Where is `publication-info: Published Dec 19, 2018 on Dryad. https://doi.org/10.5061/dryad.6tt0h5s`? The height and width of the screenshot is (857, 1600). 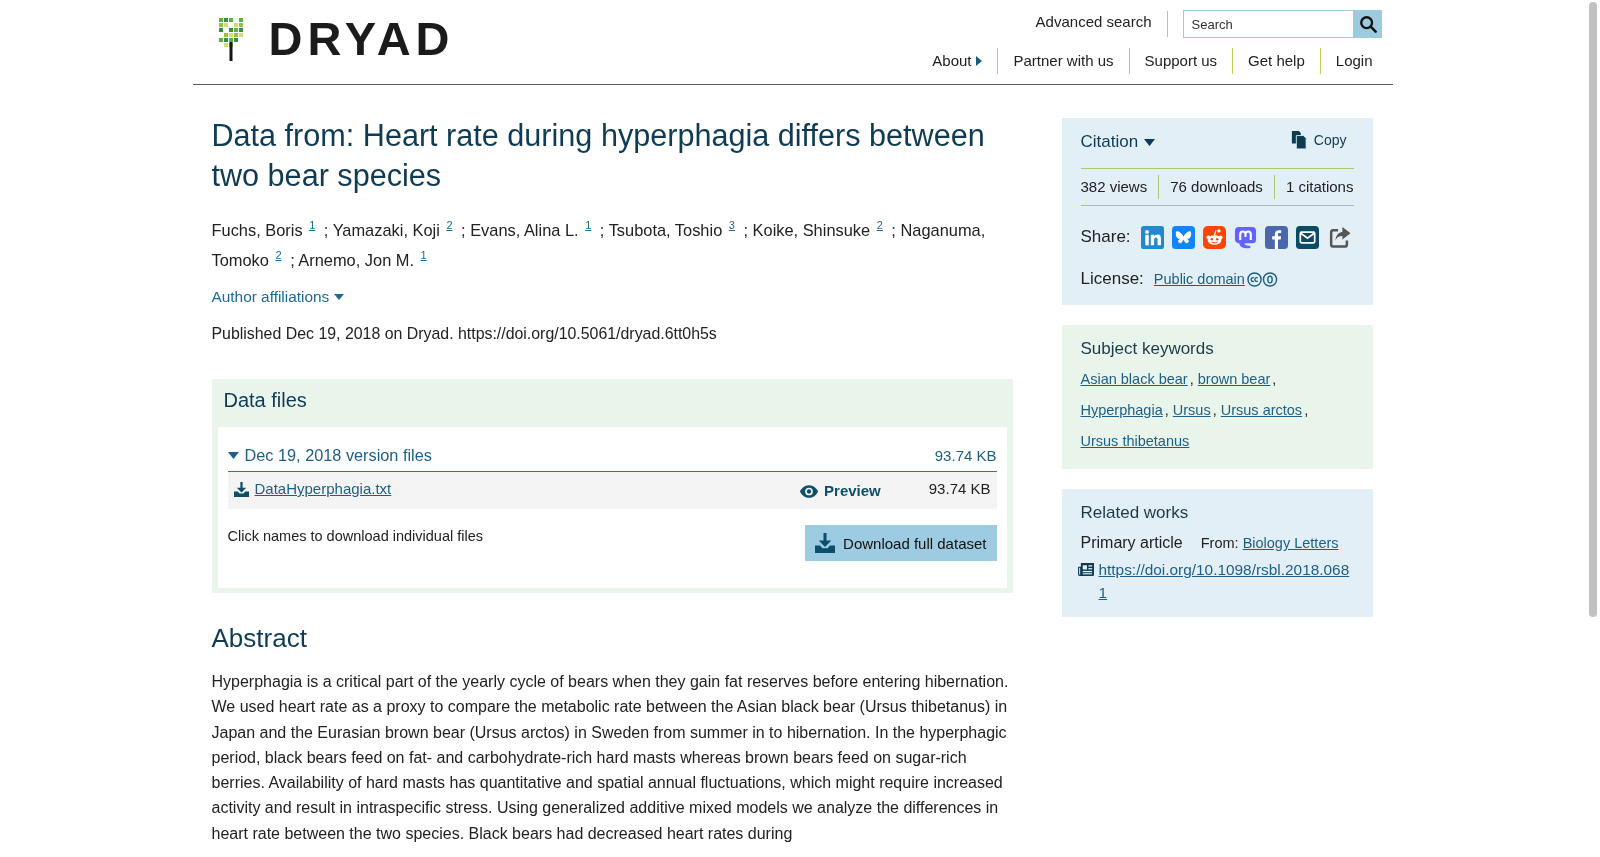 publication-info: Published Dec 19, 2018 on Dryad. https://doi.org/10.5061/dryad.6tt0h5s is located at coordinates (464, 334).